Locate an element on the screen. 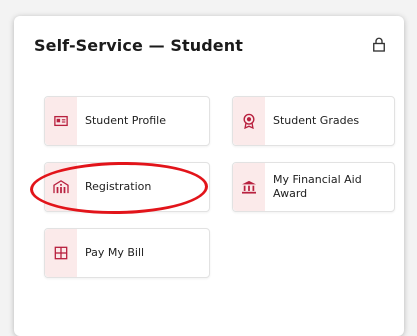  bank-icon is located at coordinates (249, 187).